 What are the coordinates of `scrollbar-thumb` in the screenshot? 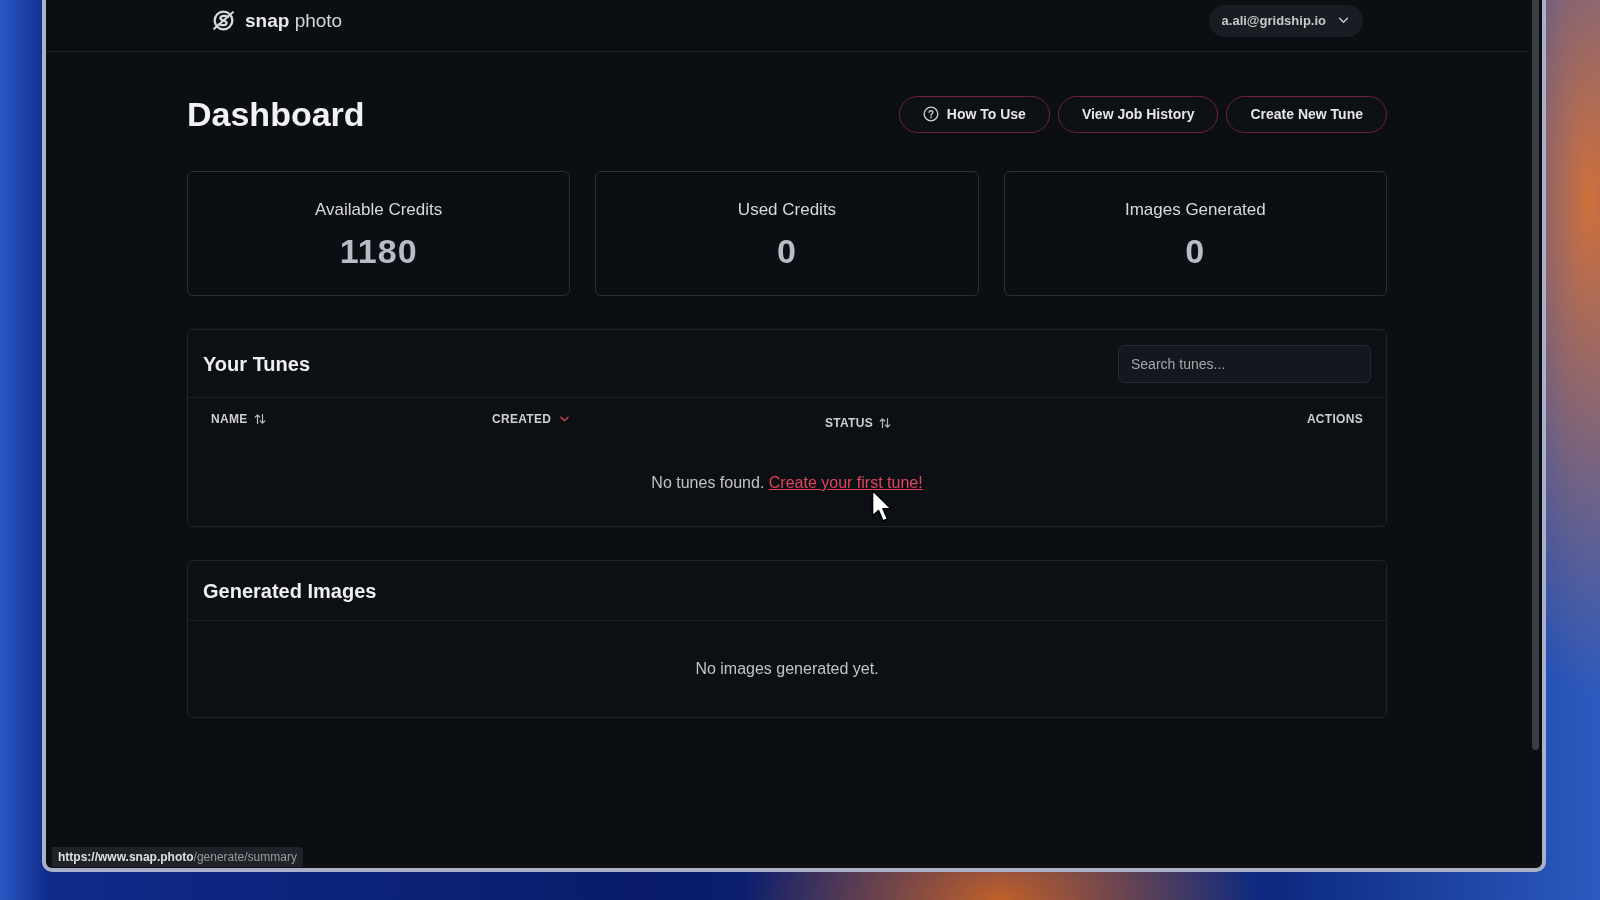 It's located at (1535, 375).